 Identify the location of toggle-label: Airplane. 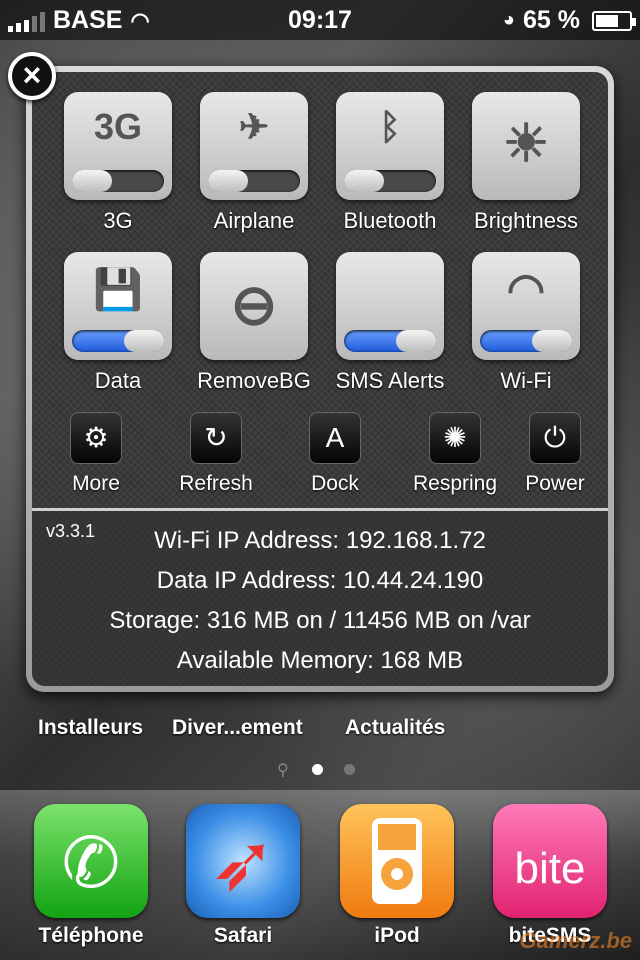
(254, 220).